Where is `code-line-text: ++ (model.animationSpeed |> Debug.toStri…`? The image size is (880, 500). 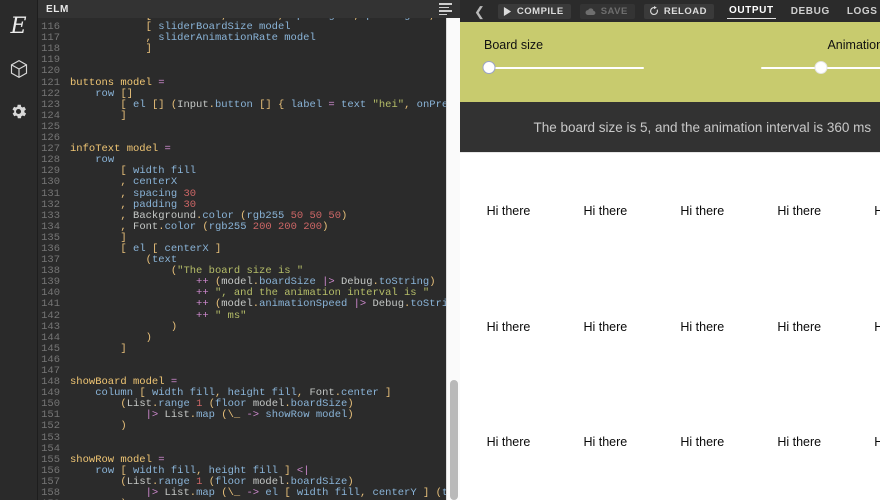 code-line-text: ++ (model.animationSpeed |> Debug.toStri… is located at coordinates (328, 304).